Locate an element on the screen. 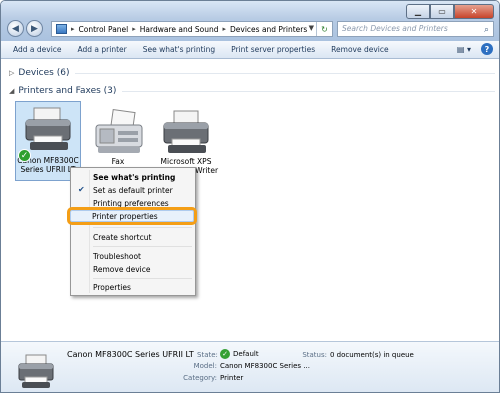 This screenshot has height=393, width=500. group-devices: ▷ Devices (6) is located at coordinates (252, 73).